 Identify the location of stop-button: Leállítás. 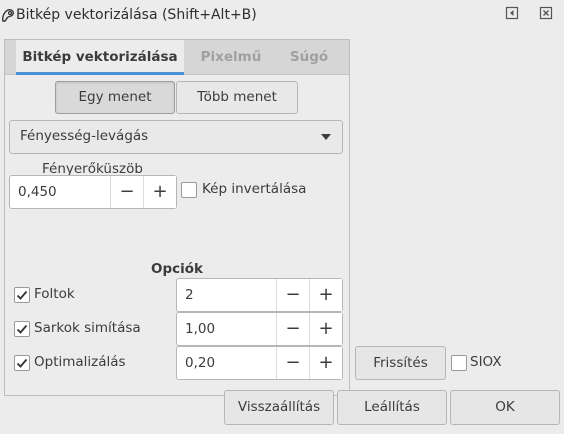
(392, 407).